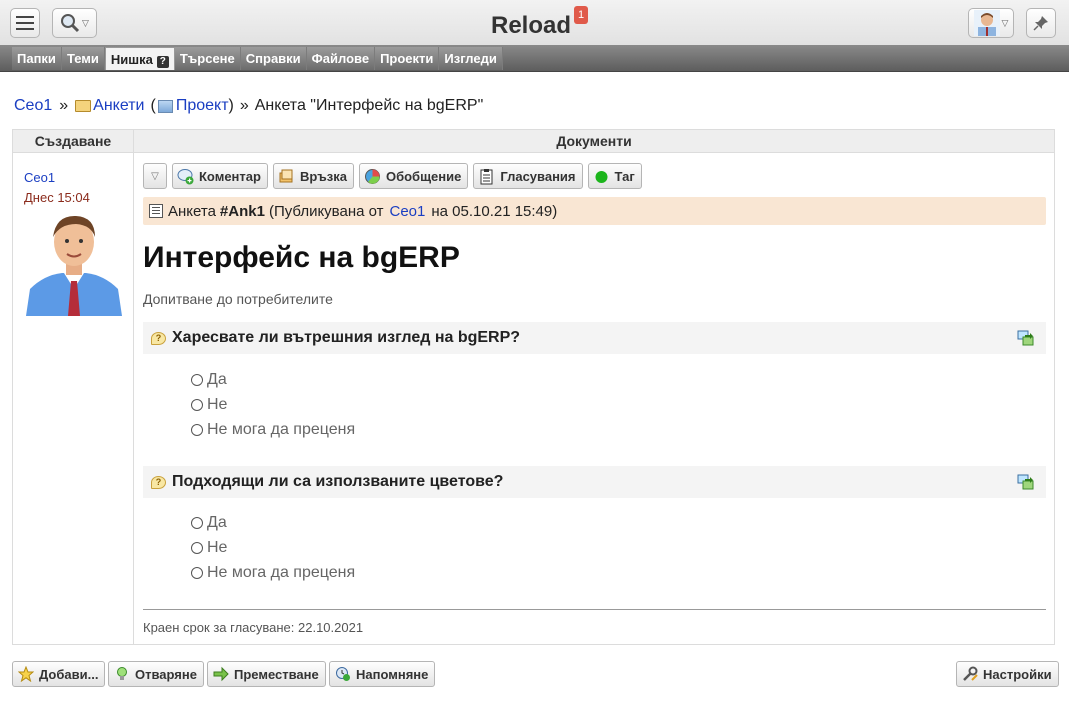 The image size is (1069, 701). I want to click on green-dot-icon, so click(601, 176).